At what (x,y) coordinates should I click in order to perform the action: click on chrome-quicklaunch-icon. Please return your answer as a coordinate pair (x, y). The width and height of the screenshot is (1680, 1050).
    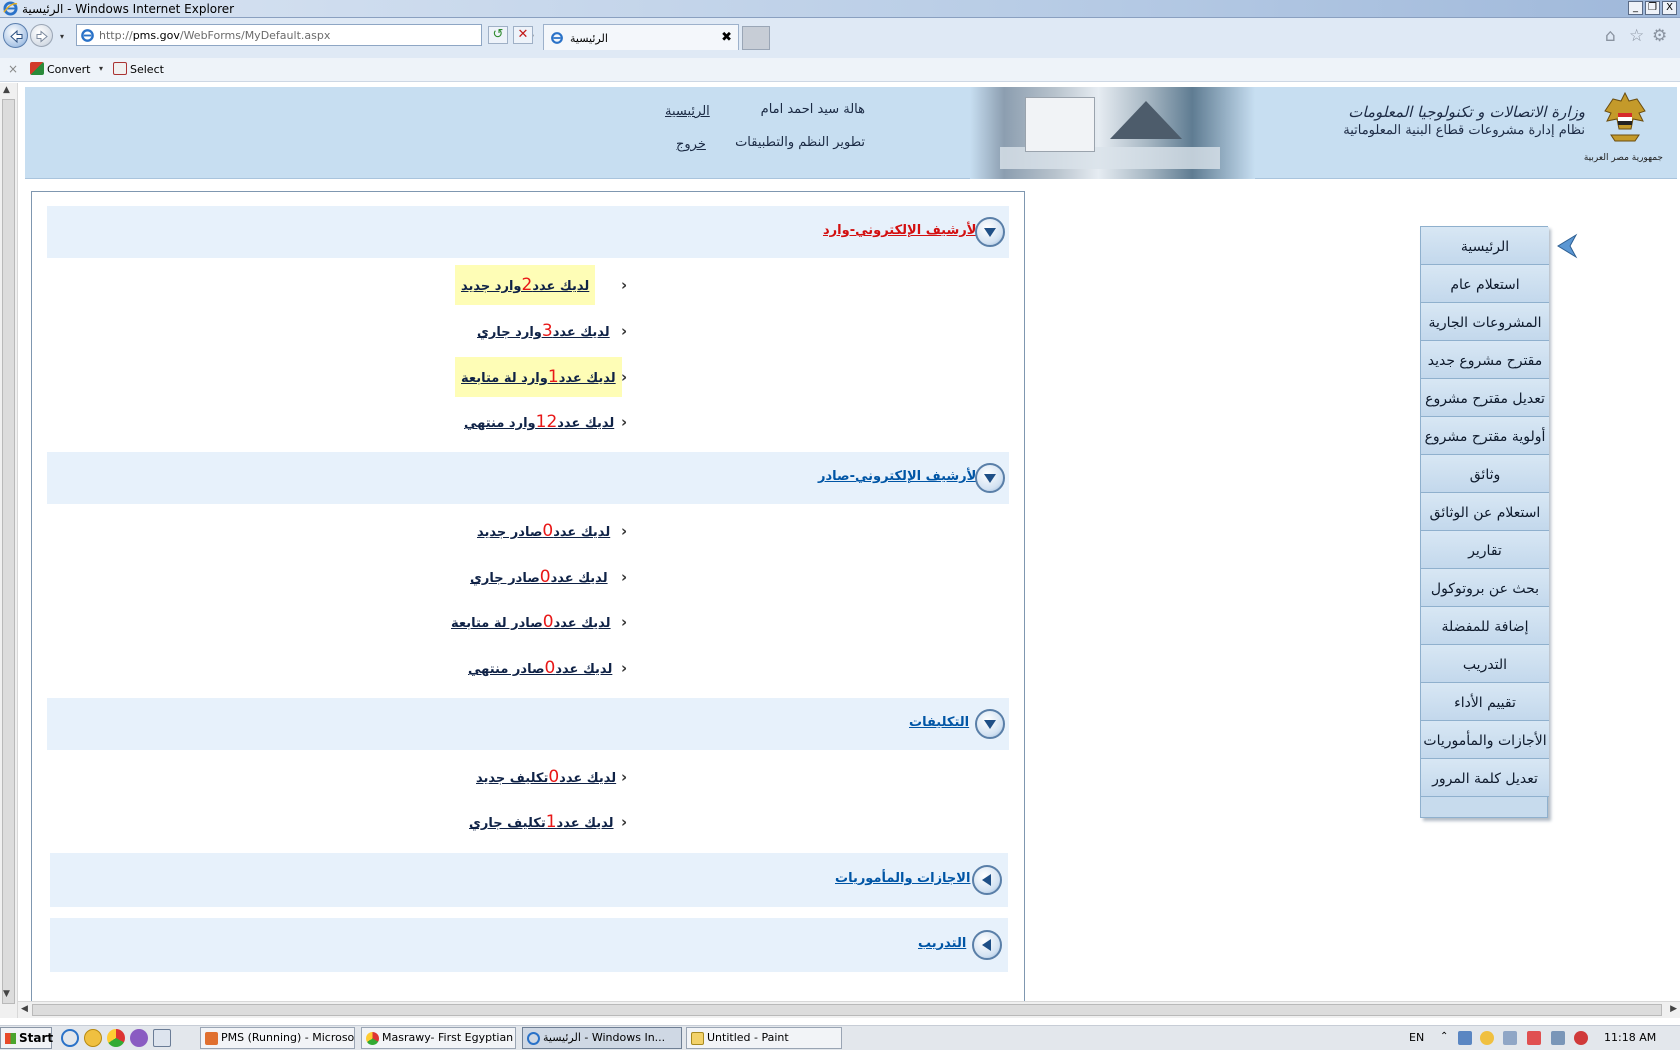
    Looking at the image, I should click on (116, 1038).